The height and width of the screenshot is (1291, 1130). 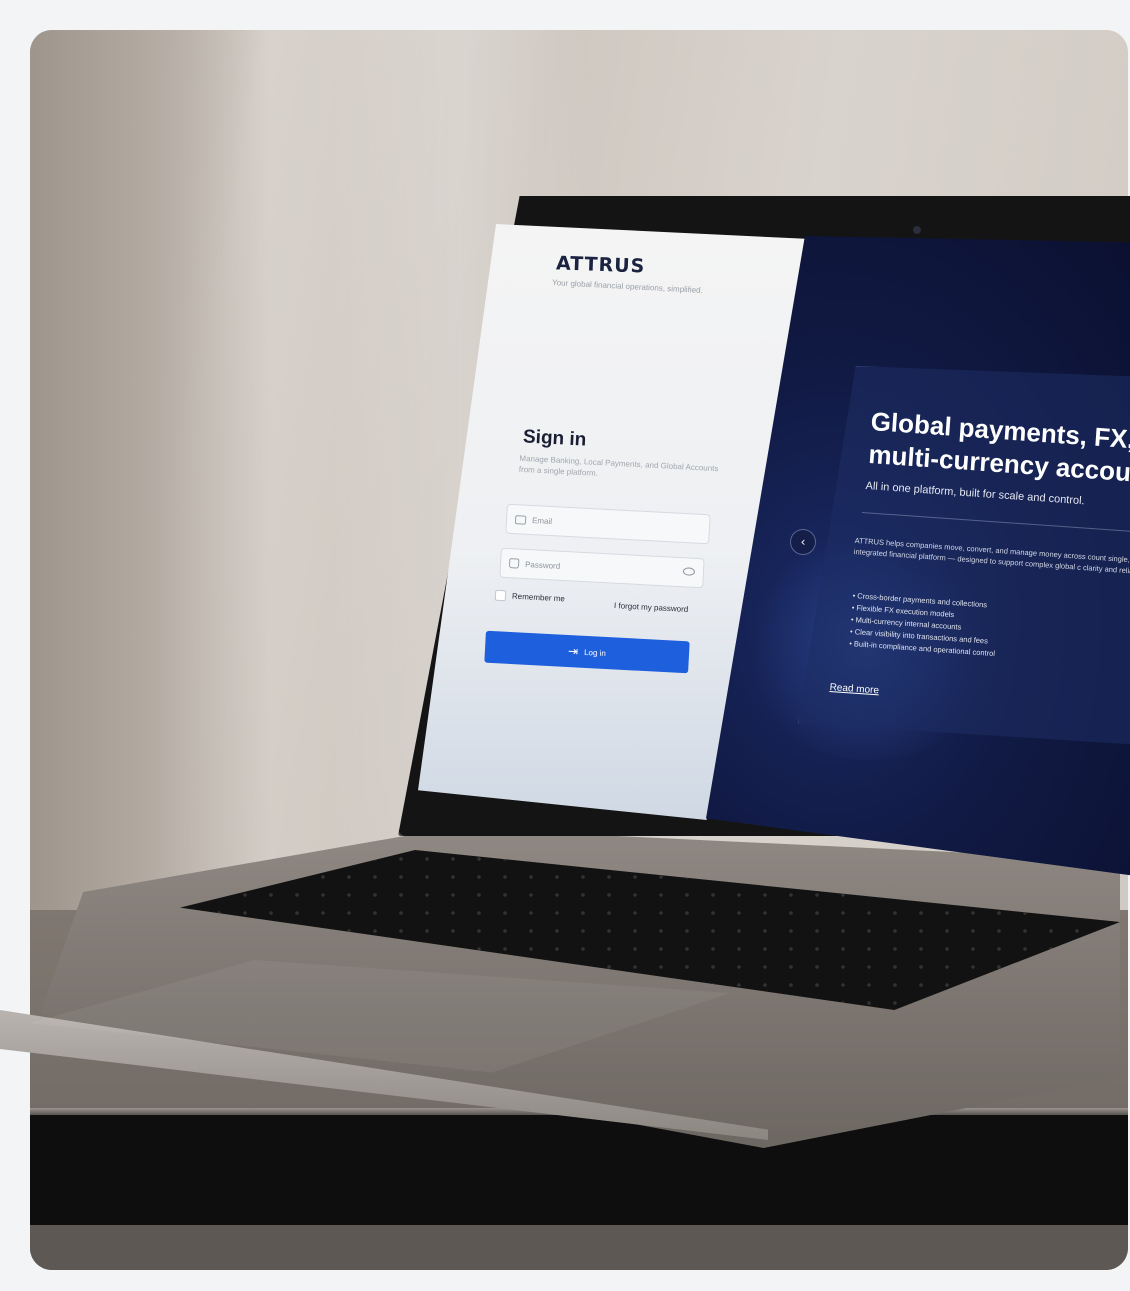 I want to click on brand-logo: ATTRUS, so click(x=600, y=265).